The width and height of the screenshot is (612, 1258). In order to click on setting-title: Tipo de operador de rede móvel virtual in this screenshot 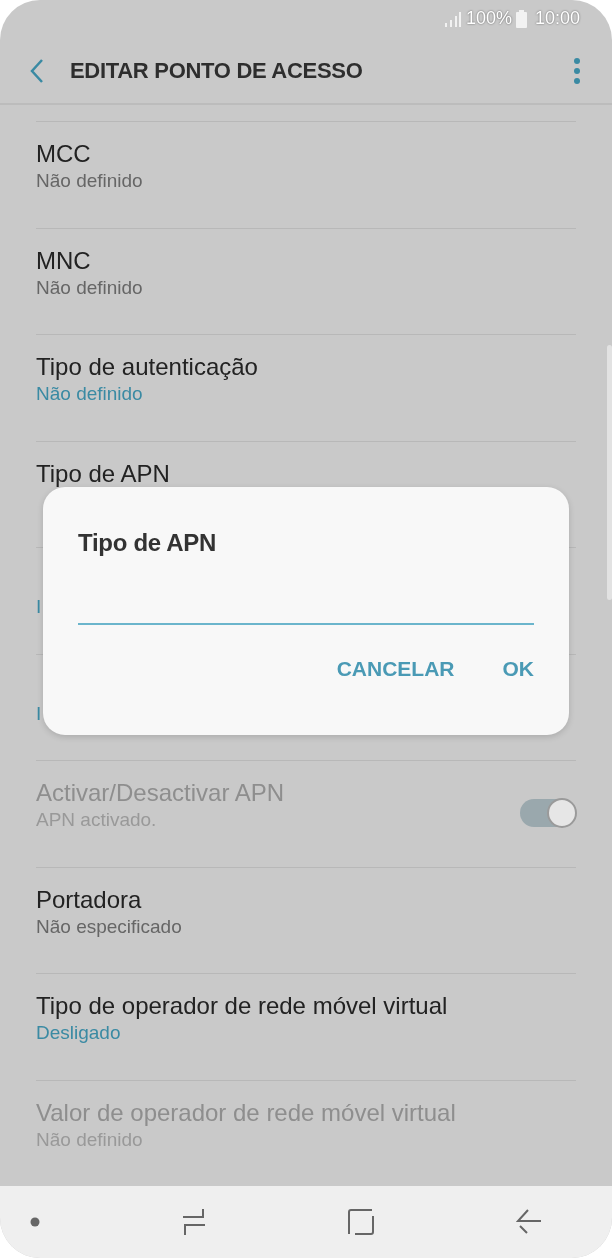, I will do `click(242, 1007)`.